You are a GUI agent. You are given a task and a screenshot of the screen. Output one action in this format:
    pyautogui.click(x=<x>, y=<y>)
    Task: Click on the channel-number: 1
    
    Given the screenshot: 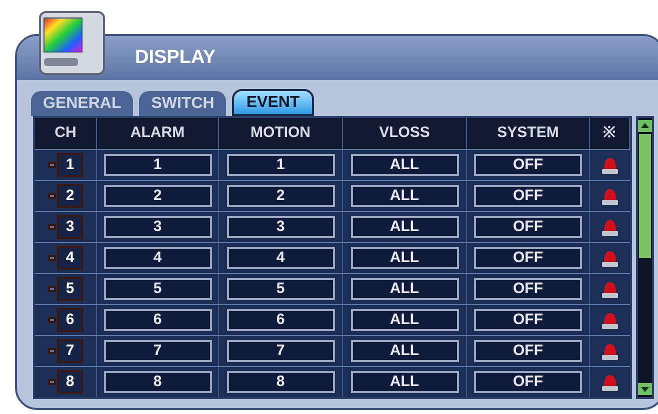 What is the action you would take?
    pyautogui.click(x=70, y=165)
    